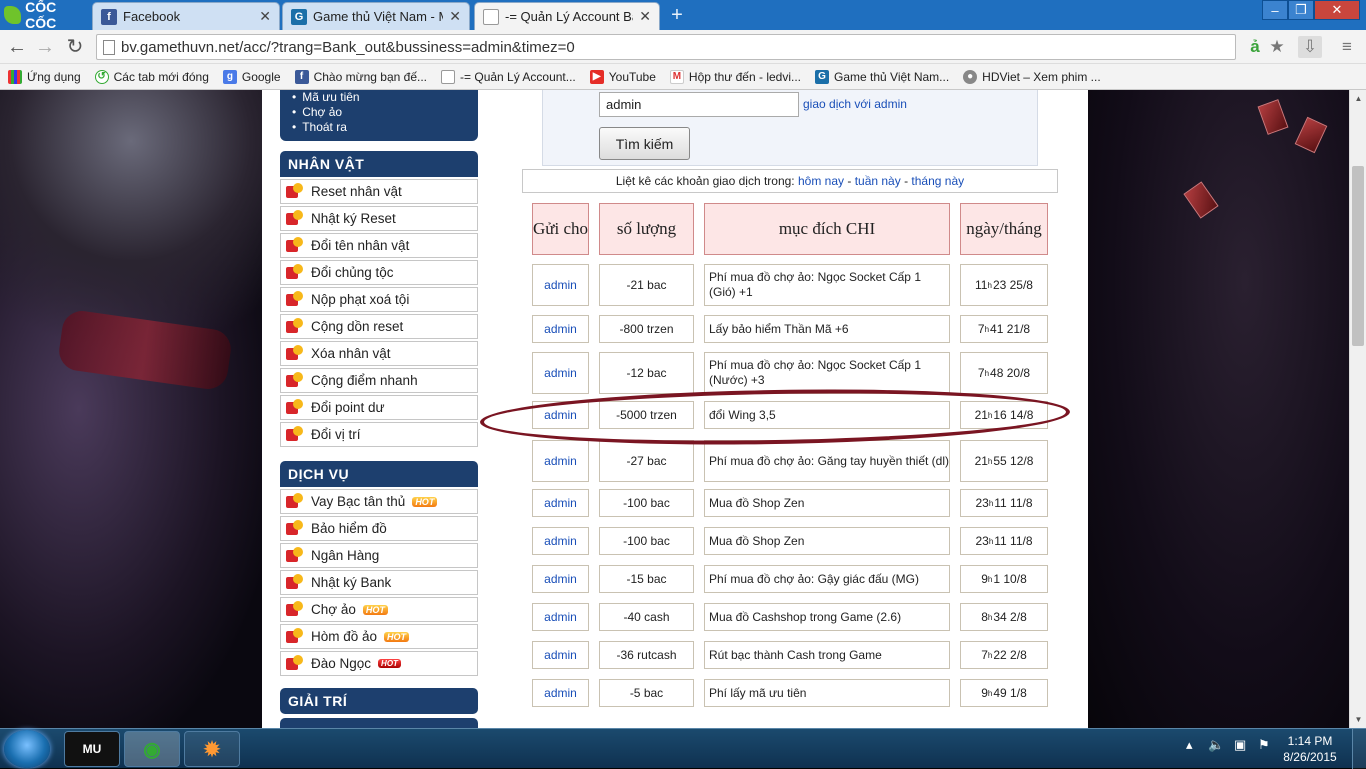 The height and width of the screenshot is (769, 1366). What do you see at coordinates (1337, 10) in the screenshot?
I see `close-window-button: ✕` at bounding box center [1337, 10].